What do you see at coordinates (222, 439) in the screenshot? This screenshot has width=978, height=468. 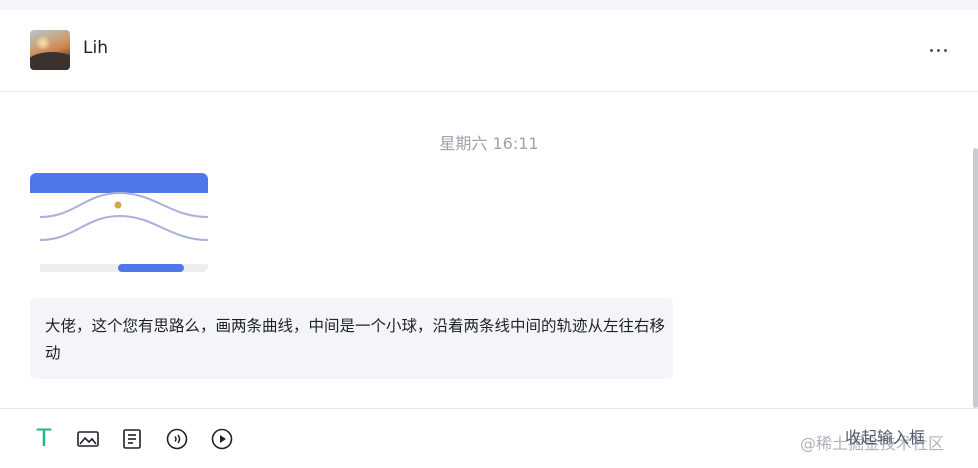 I see `video-icon` at bounding box center [222, 439].